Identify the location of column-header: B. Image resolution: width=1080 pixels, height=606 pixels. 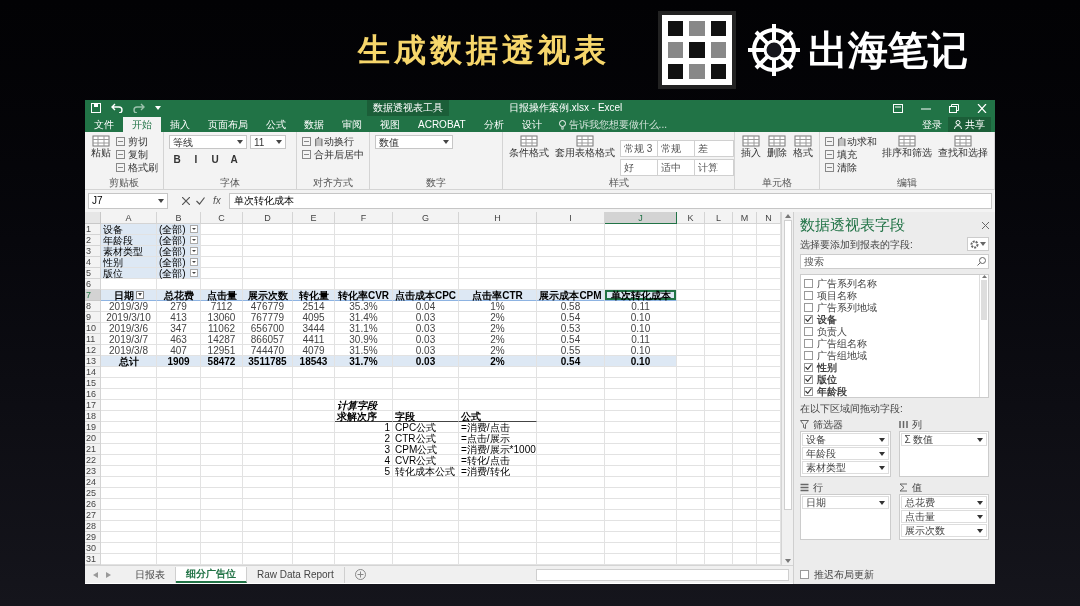
(179, 218).